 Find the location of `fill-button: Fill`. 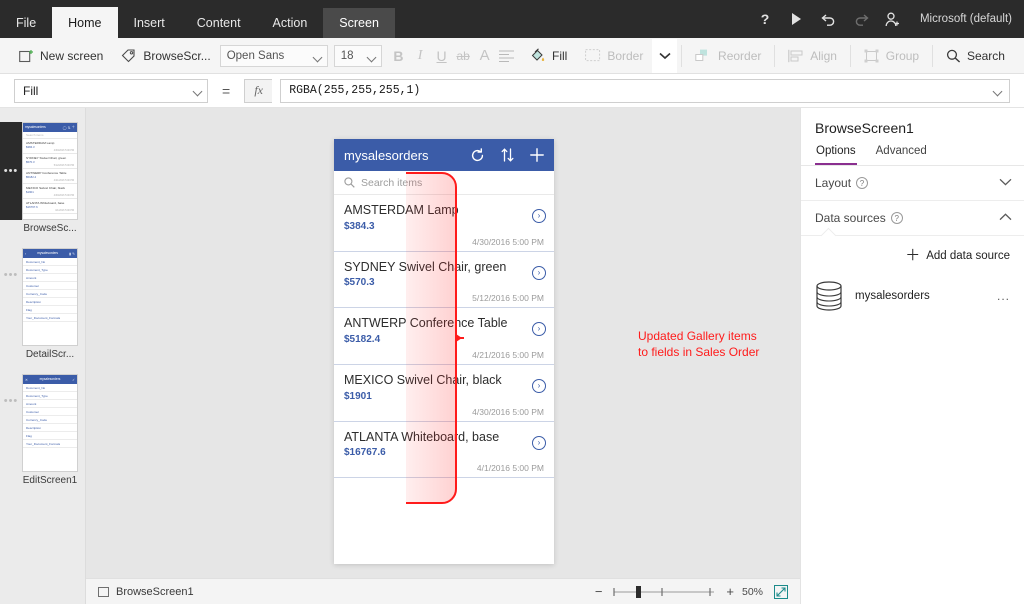

fill-button: Fill is located at coordinates (548, 56).